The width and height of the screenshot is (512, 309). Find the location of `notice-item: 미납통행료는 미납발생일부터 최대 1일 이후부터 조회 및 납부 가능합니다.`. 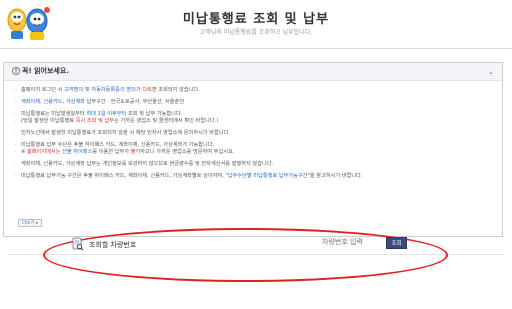

notice-item: 미납통행료는 미납발생일부터 최대 1일 이후부터 조회 및 납부 가능합니다. is located at coordinates (255, 114).